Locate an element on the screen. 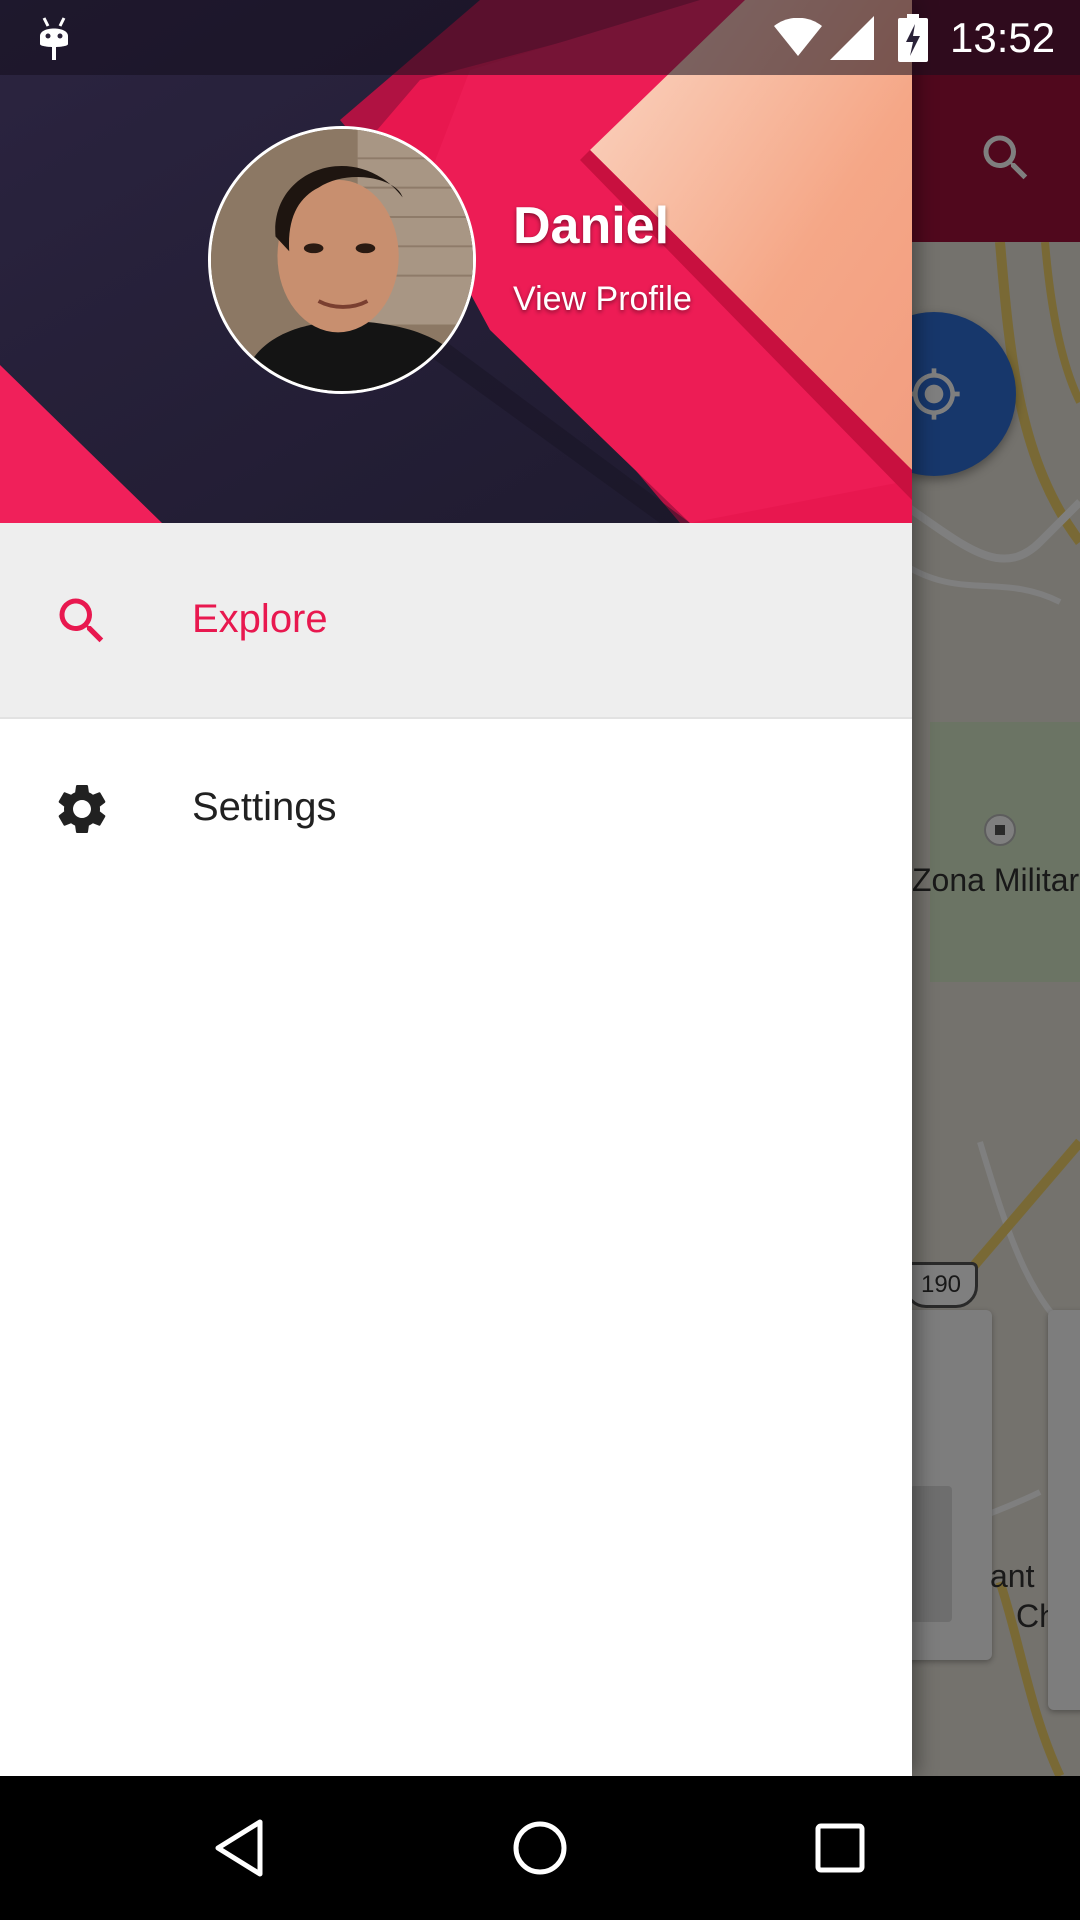  wifi-icon is located at coordinates (798, 37).